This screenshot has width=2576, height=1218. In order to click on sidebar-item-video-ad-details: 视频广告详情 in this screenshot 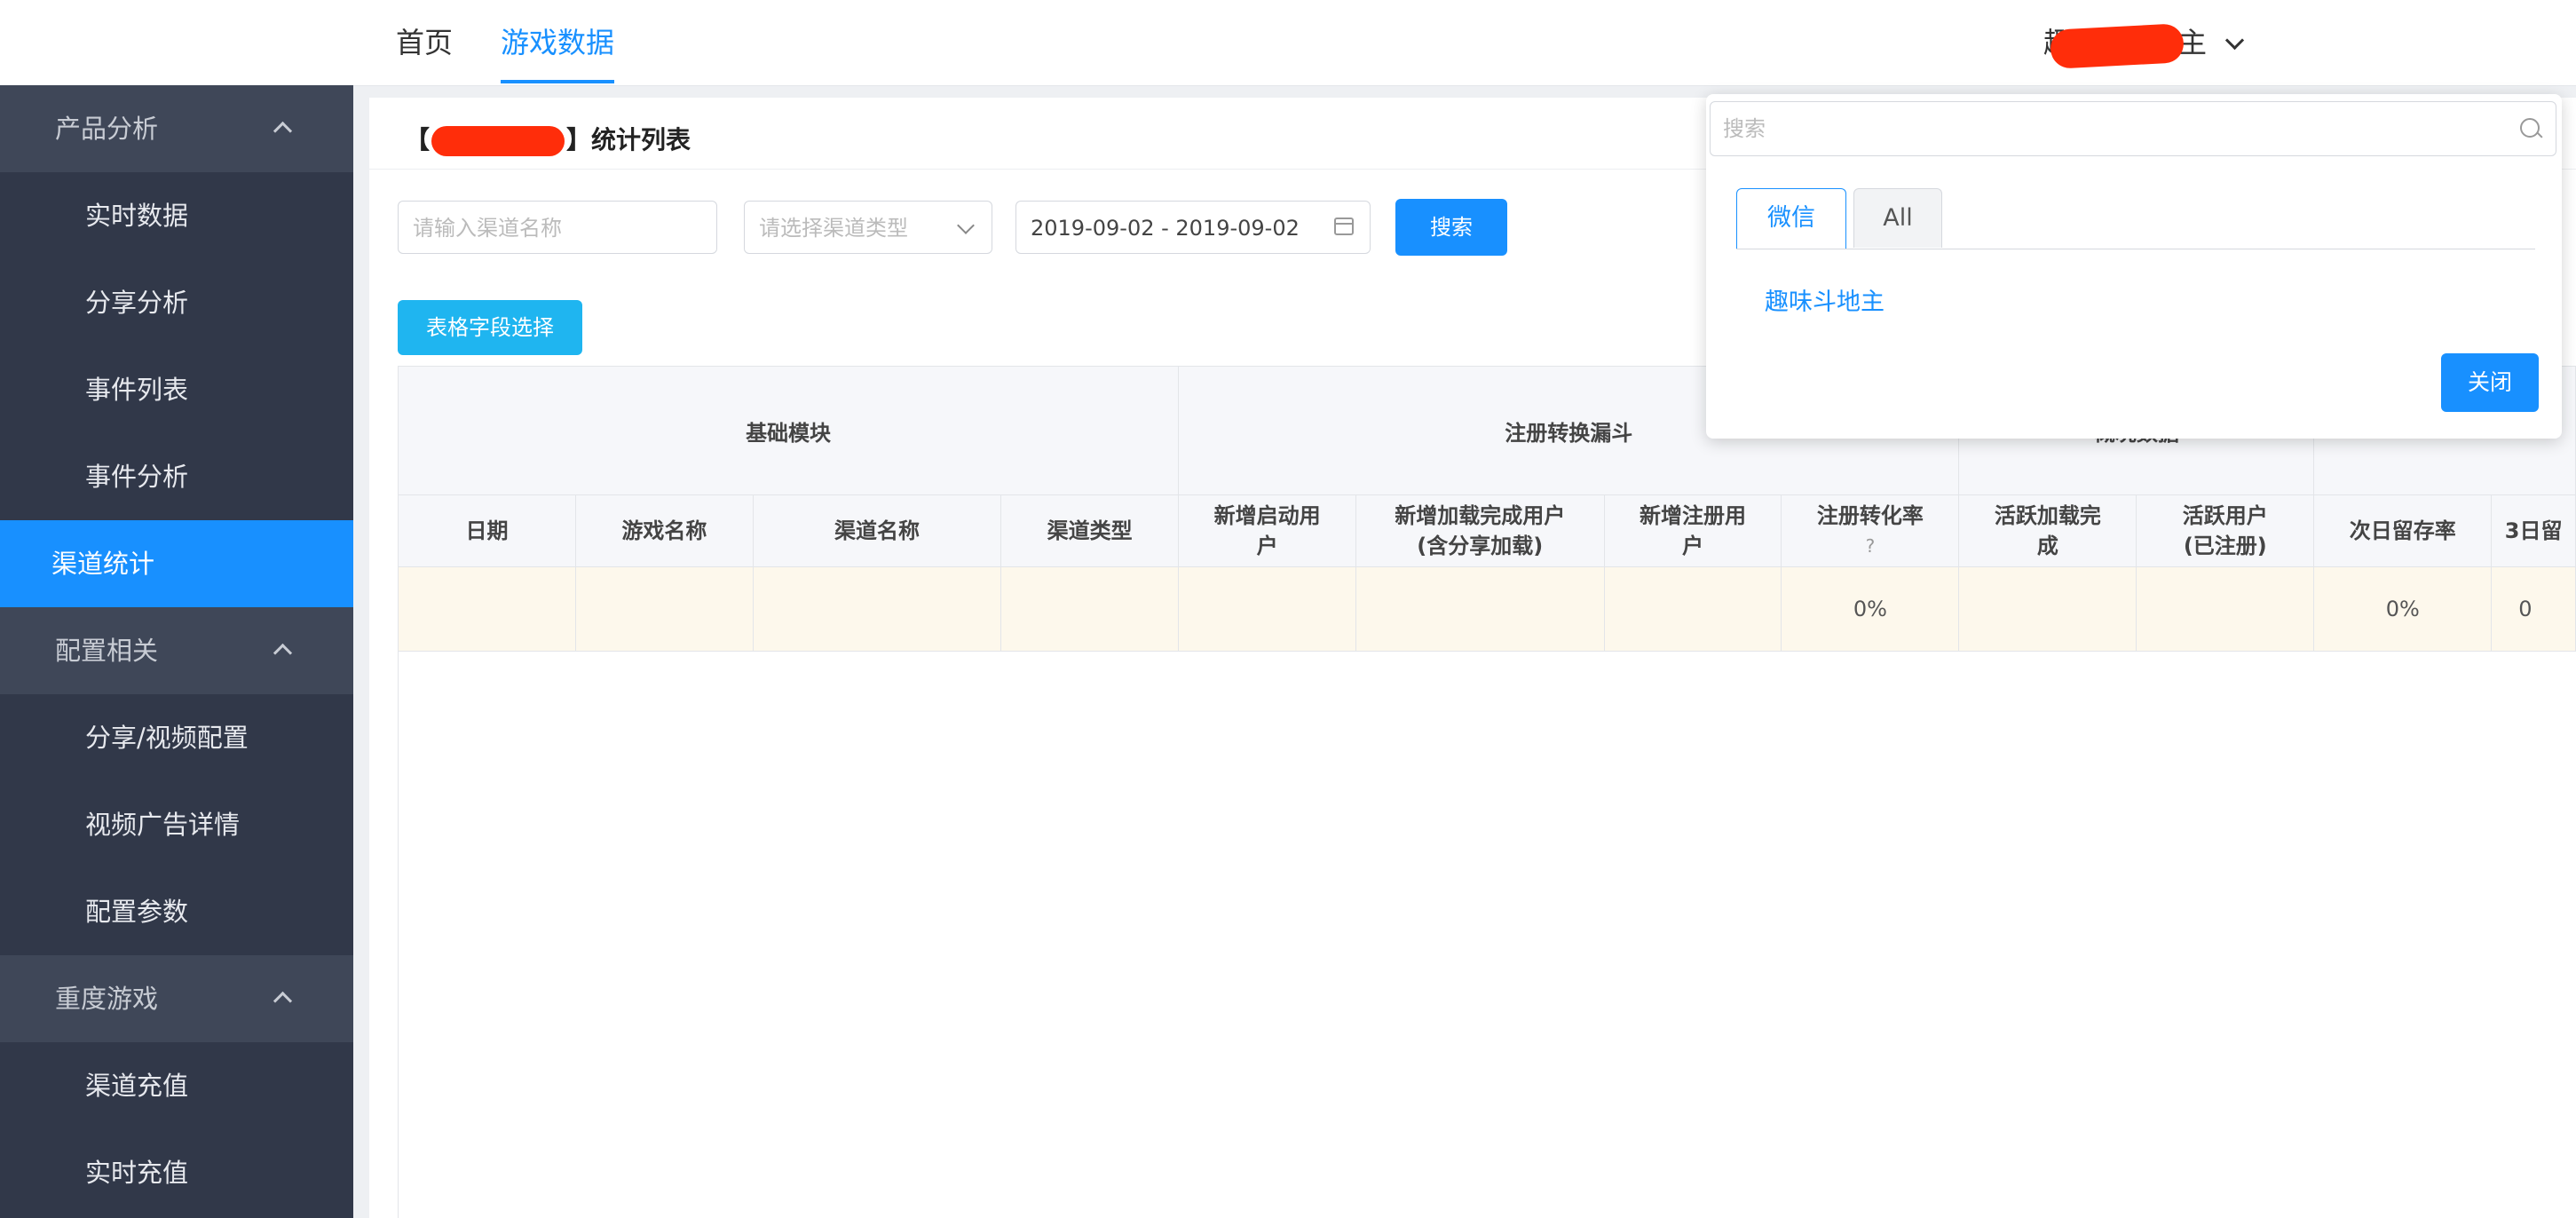, I will do `click(176, 824)`.